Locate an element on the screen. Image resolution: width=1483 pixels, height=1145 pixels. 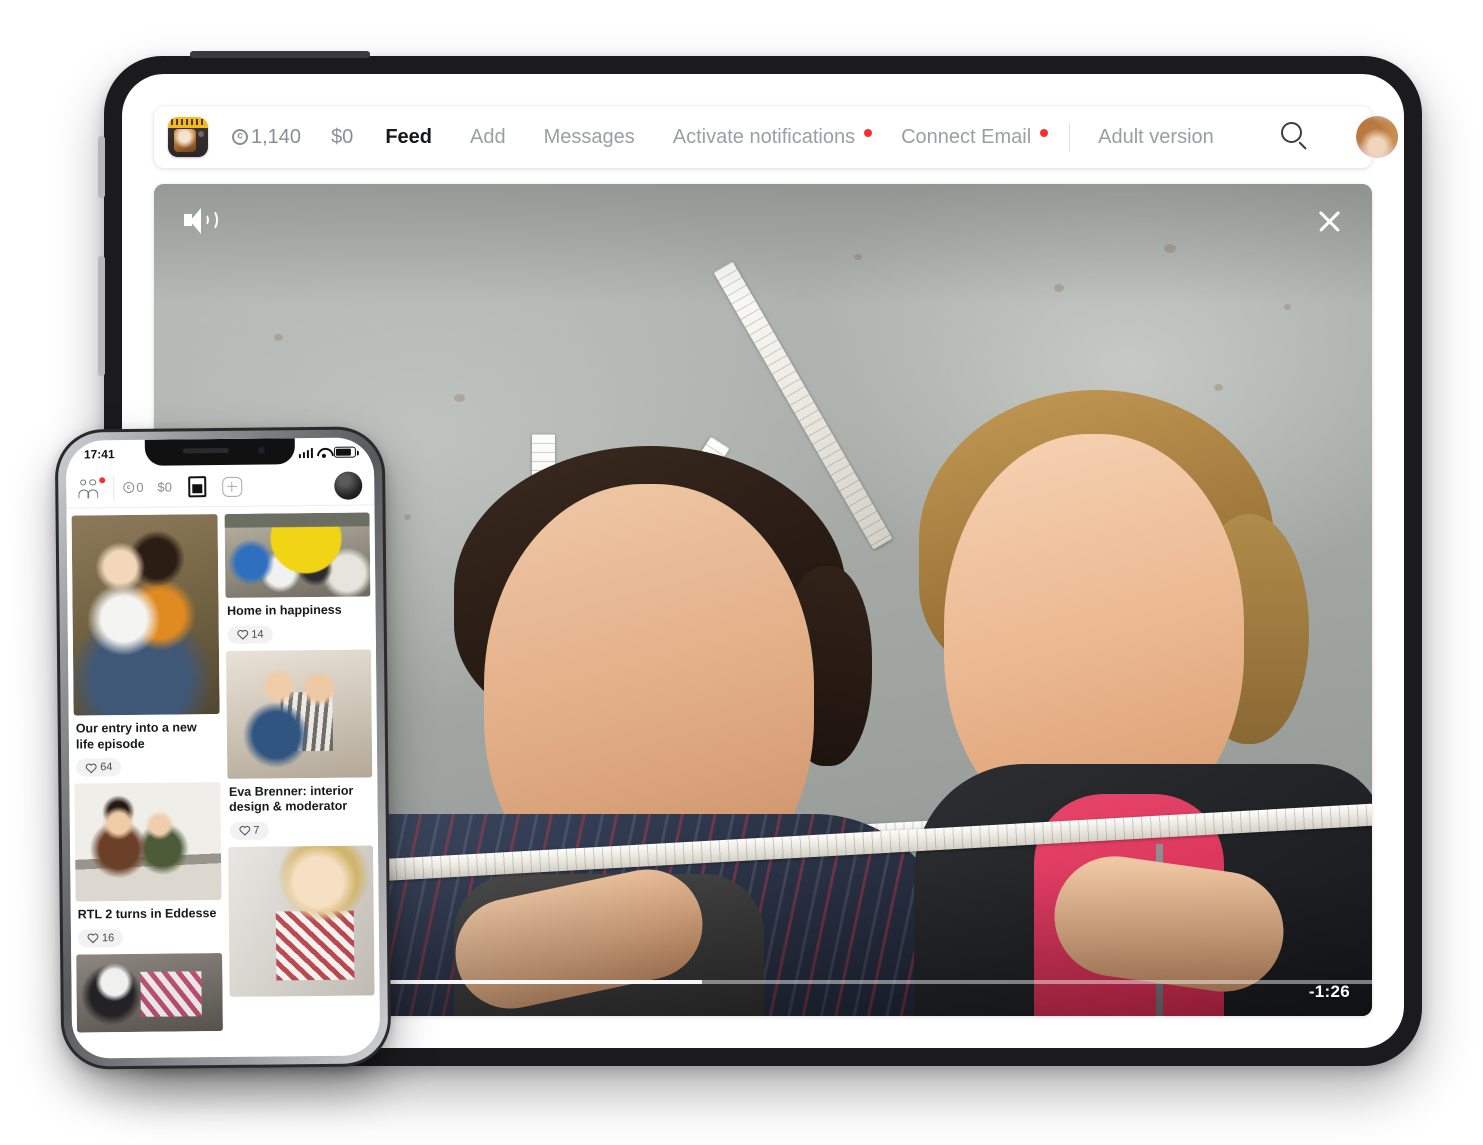
phone-toolbar: c 0 $0 is located at coordinates (220, 487).